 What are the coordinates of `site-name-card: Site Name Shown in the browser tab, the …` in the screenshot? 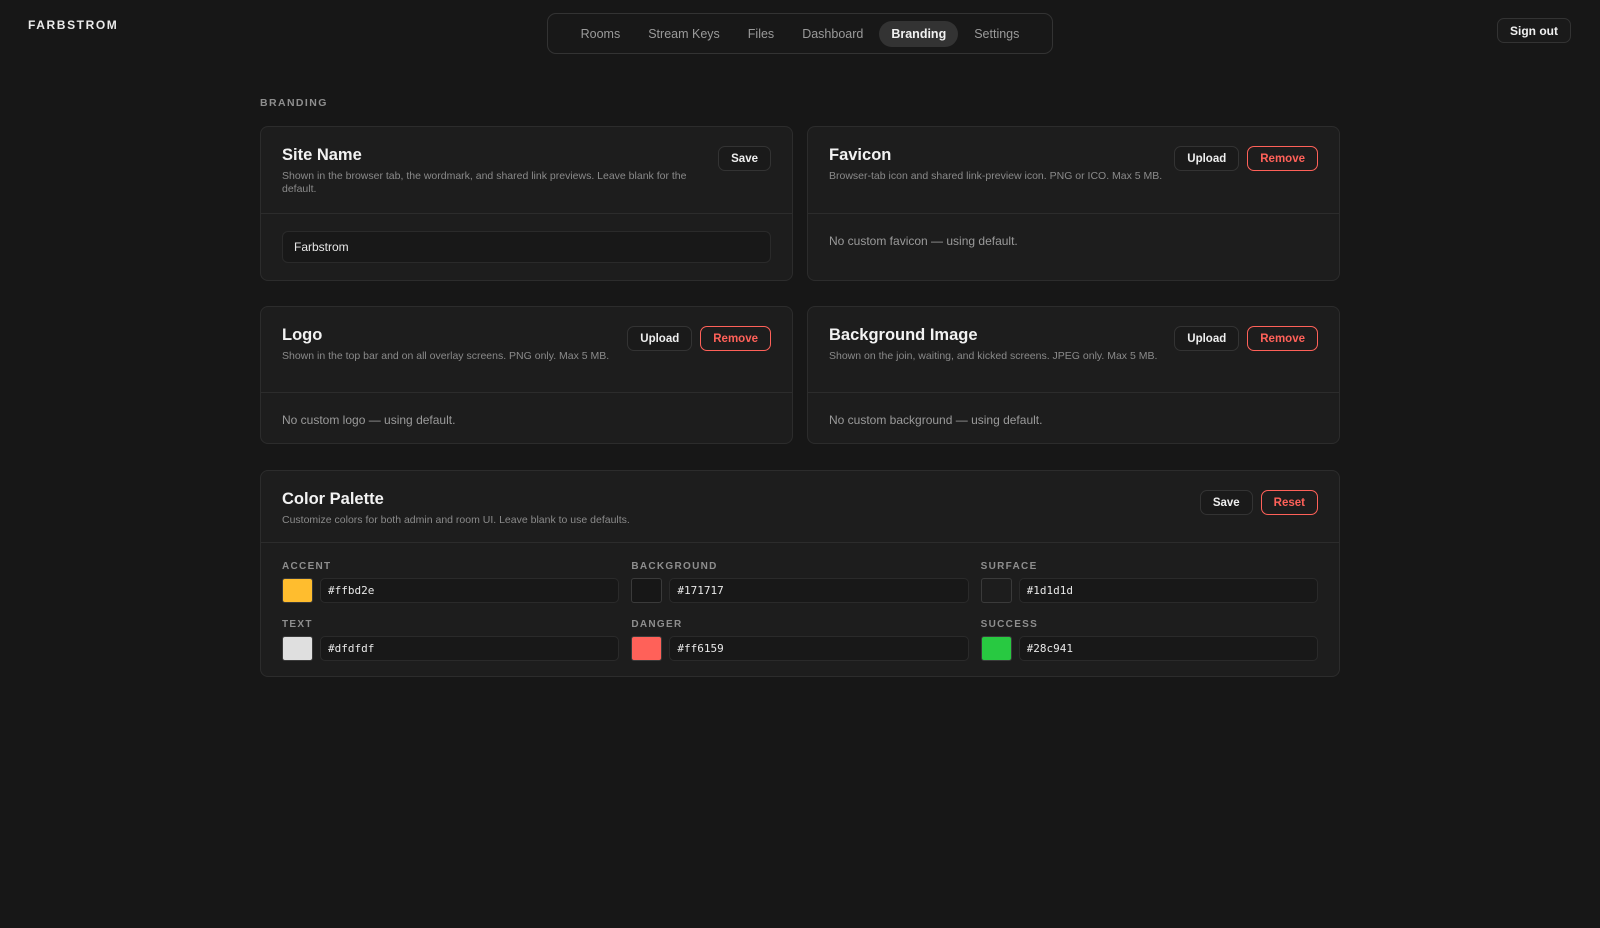 It's located at (526, 203).